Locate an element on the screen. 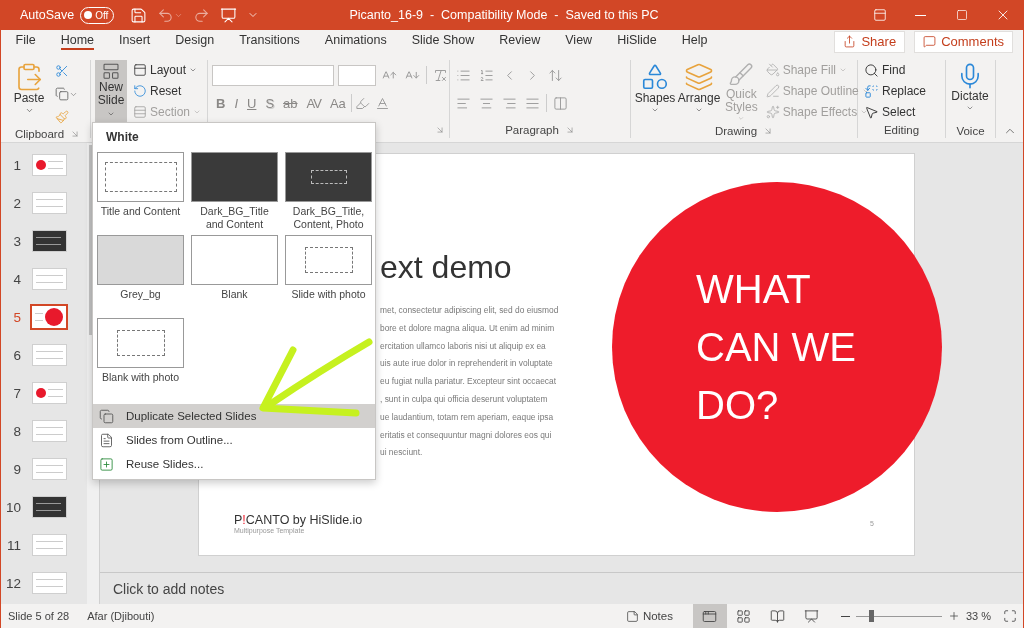 The image size is (1024, 628). ribbon-tab: Animations is located at coordinates (356, 44).